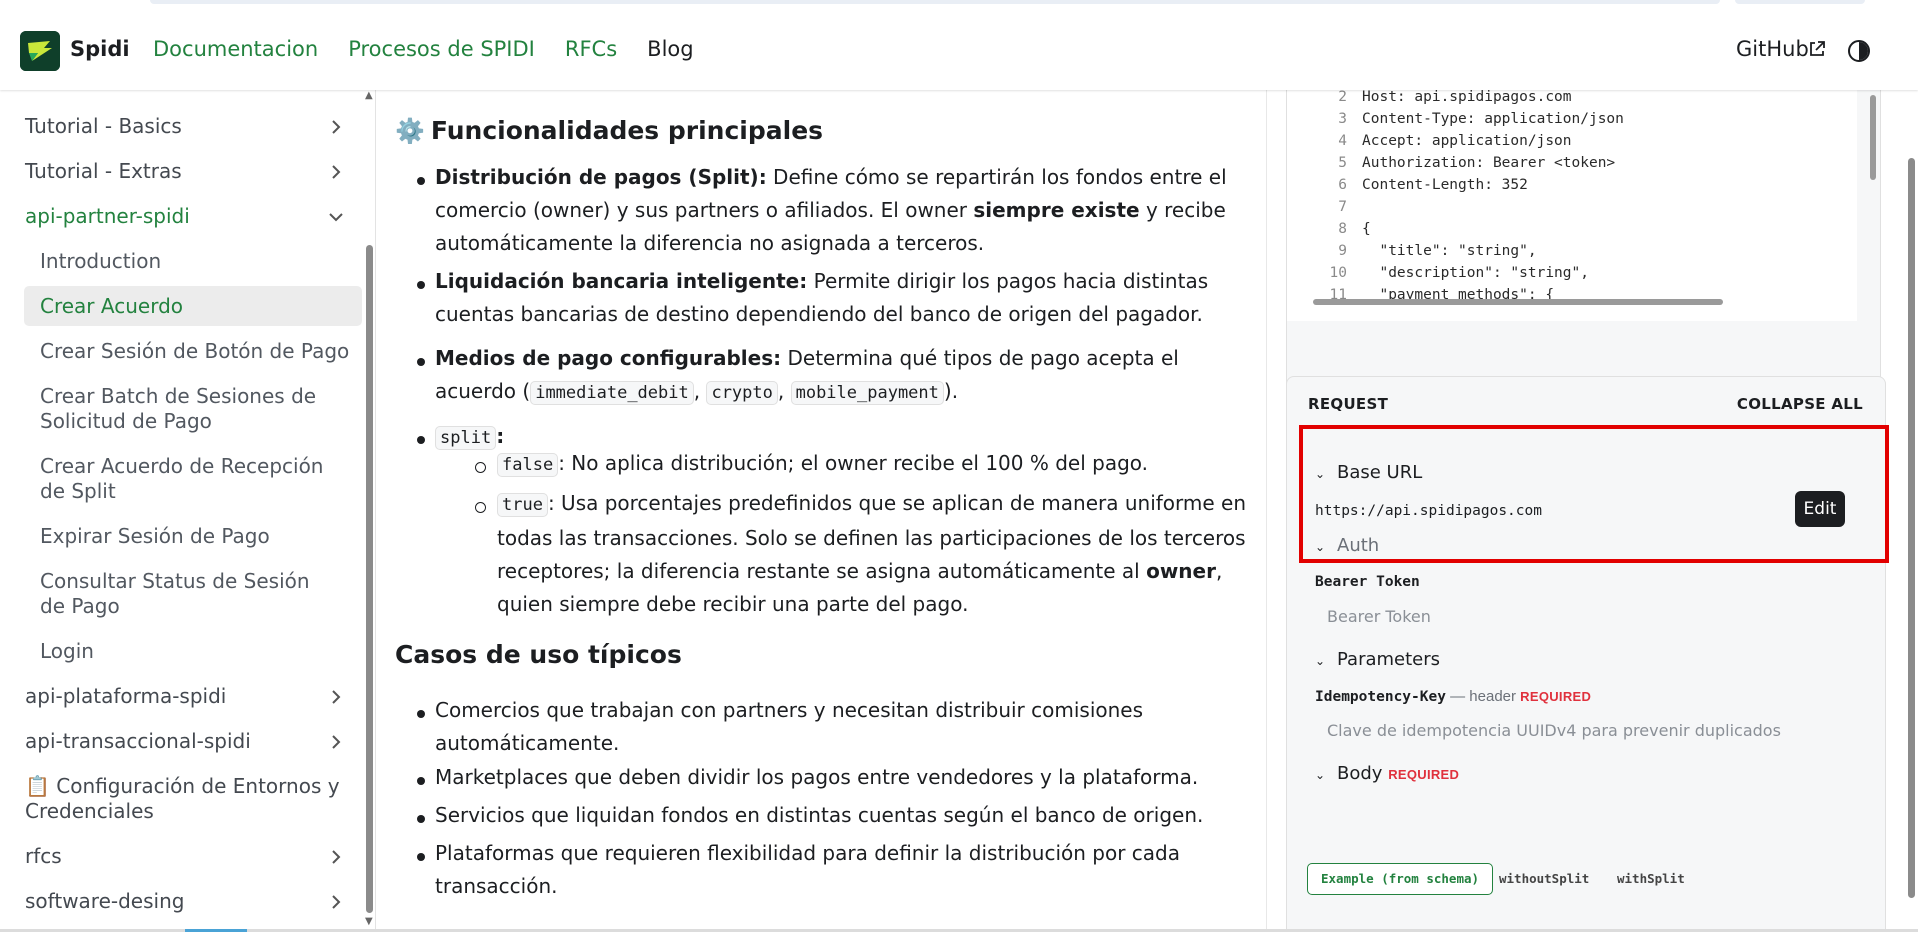 The width and height of the screenshot is (1918, 932). I want to click on code-crypto: crypto, so click(742, 393).